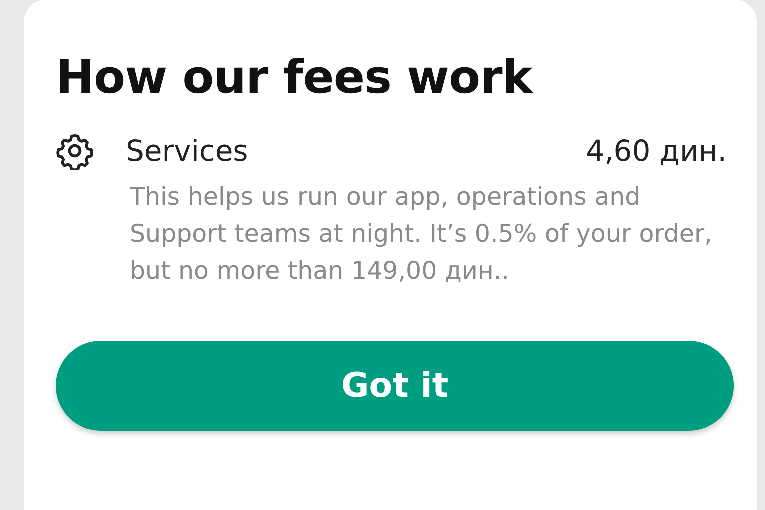 The image size is (765, 510). What do you see at coordinates (295, 77) in the screenshot?
I see `dialog-title: How our fees work` at bounding box center [295, 77].